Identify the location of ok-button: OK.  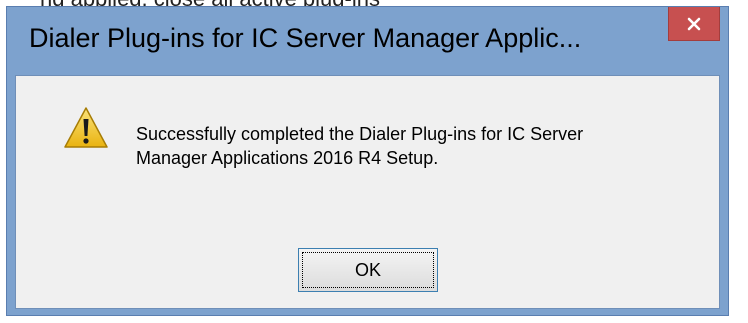
(368, 270).